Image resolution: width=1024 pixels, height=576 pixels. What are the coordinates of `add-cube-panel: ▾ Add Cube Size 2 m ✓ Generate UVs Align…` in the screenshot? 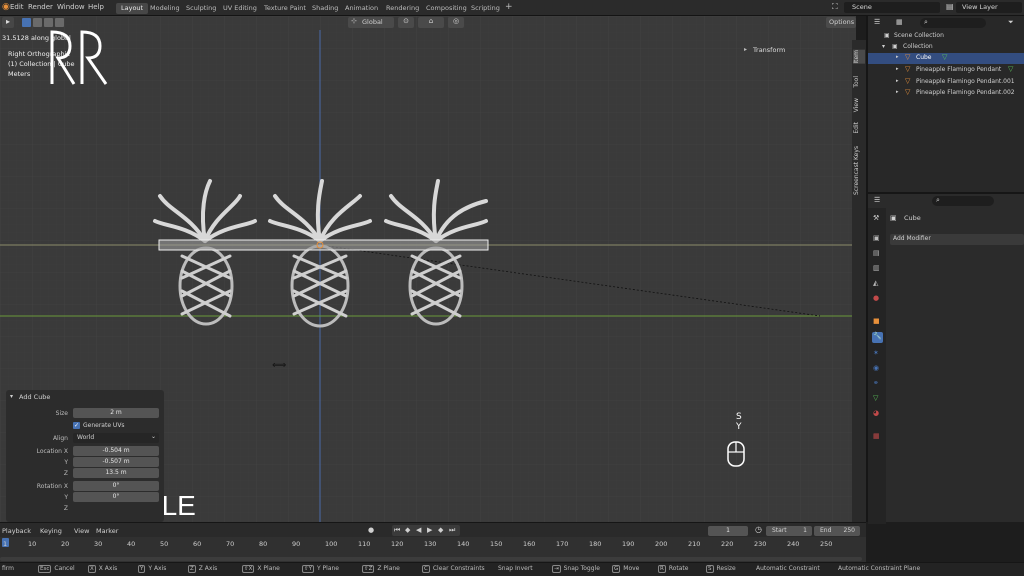 It's located at (85, 456).